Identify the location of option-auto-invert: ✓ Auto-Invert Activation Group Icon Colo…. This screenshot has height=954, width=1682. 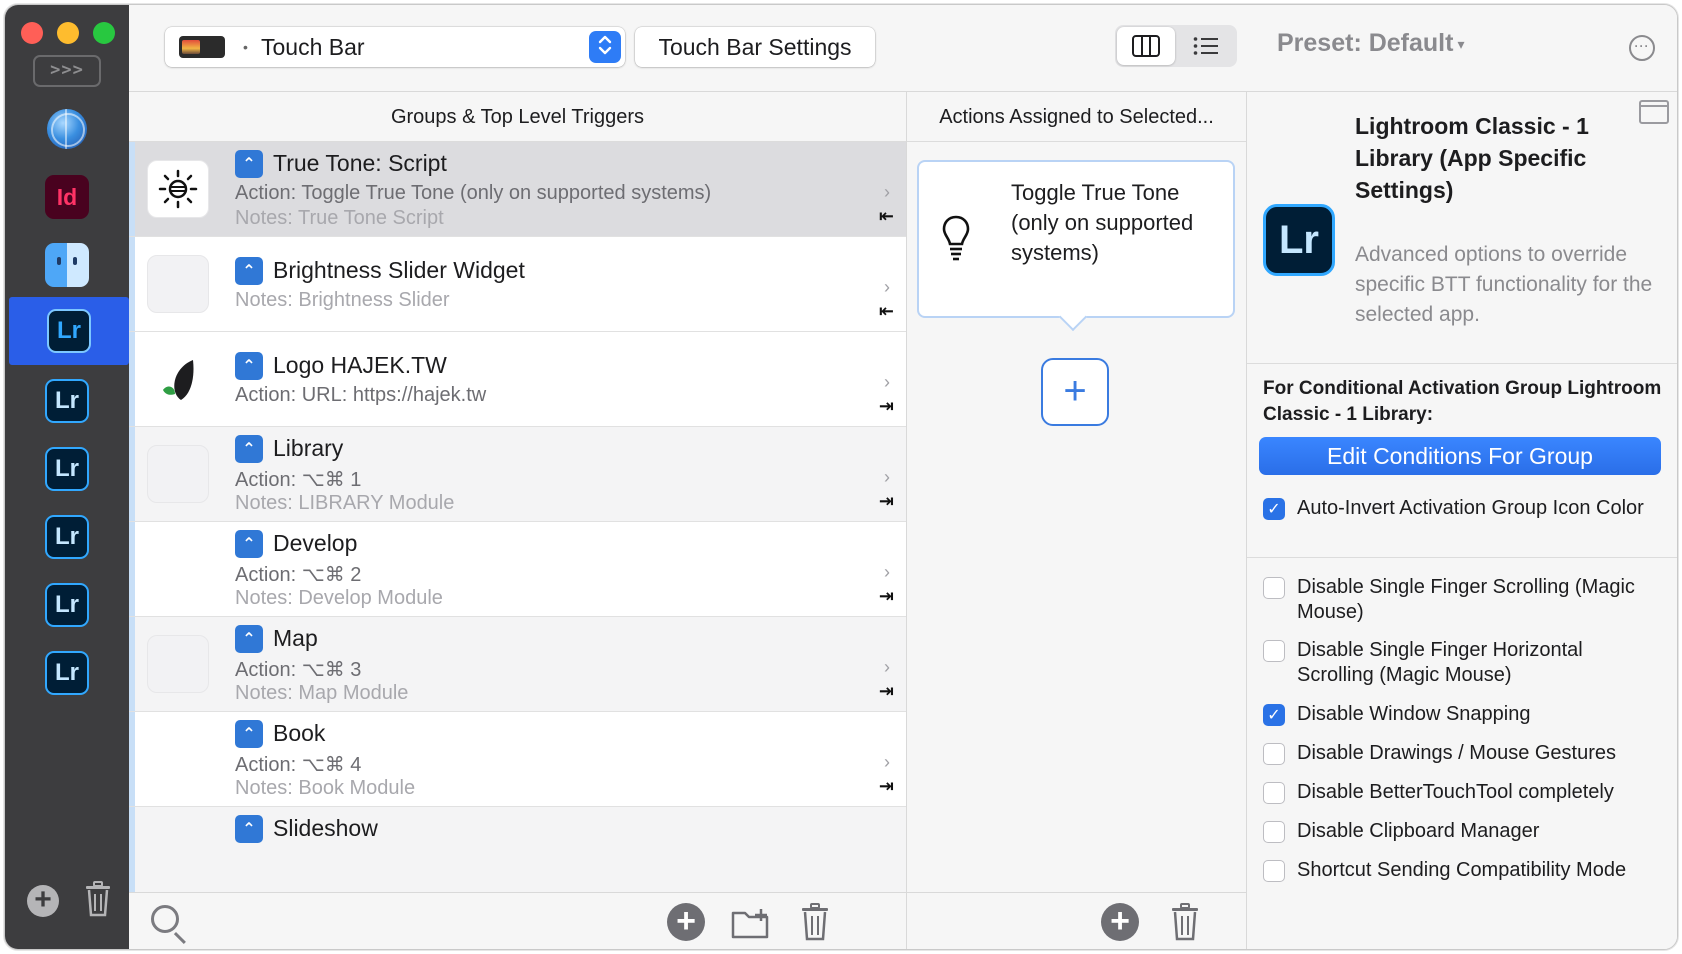
(1463, 508).